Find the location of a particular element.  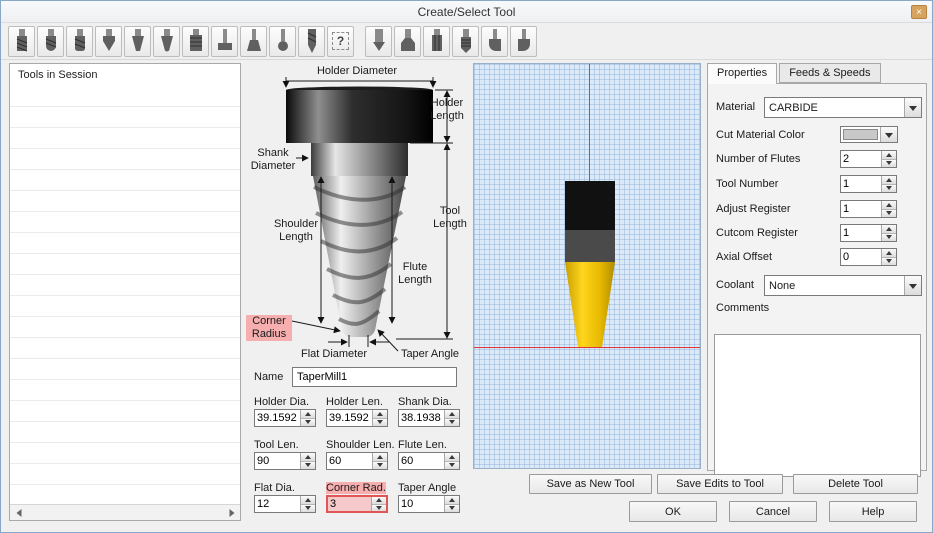

shank-dia-down-icon is located at coordinates (452, 421).